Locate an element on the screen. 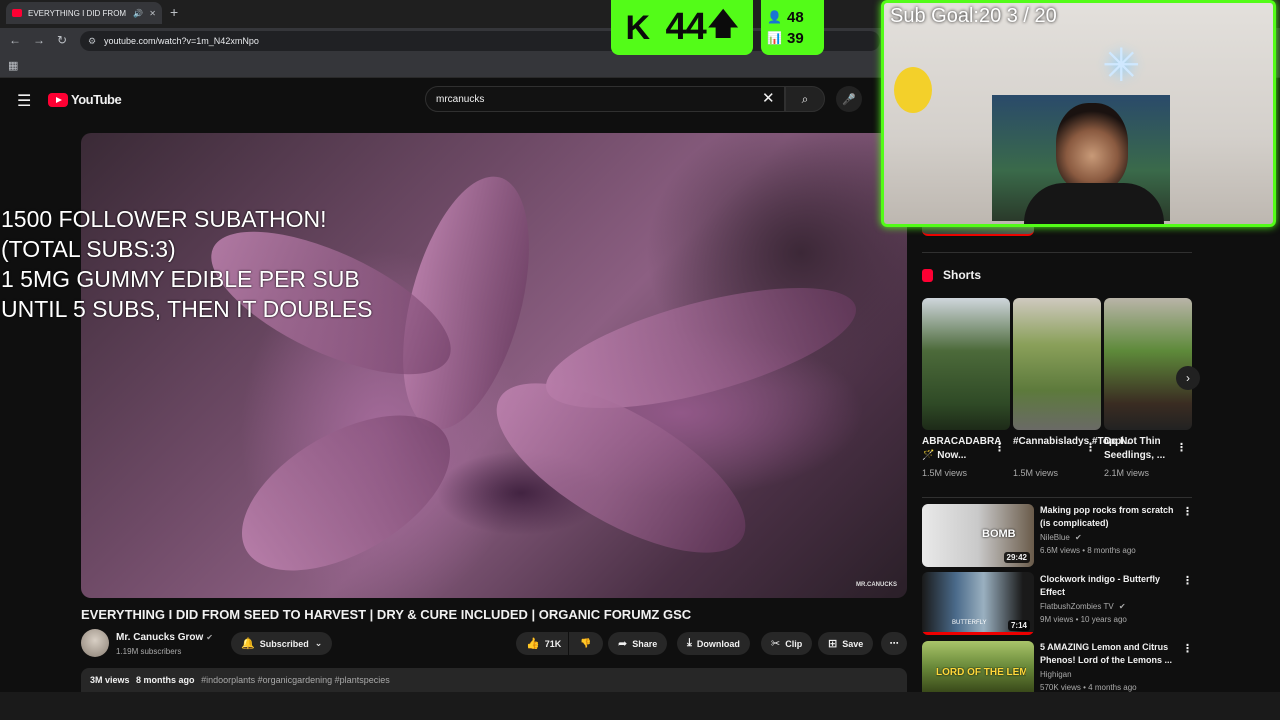  bookmark-icon: ⊞ is located at coordinates (833, 644).